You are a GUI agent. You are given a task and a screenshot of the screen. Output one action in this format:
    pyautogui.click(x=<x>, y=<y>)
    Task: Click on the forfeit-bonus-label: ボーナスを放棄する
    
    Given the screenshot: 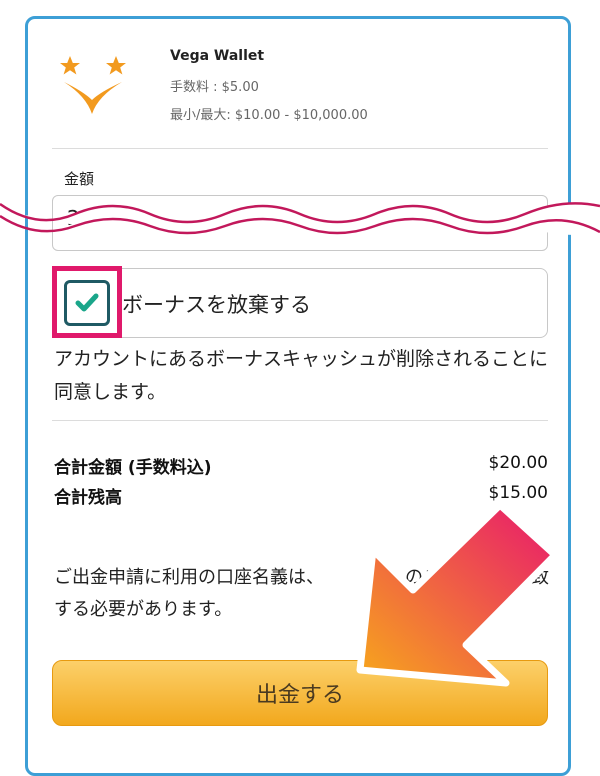 What is the action you would take?
    pyautogui.click(x=216, y=305)
    